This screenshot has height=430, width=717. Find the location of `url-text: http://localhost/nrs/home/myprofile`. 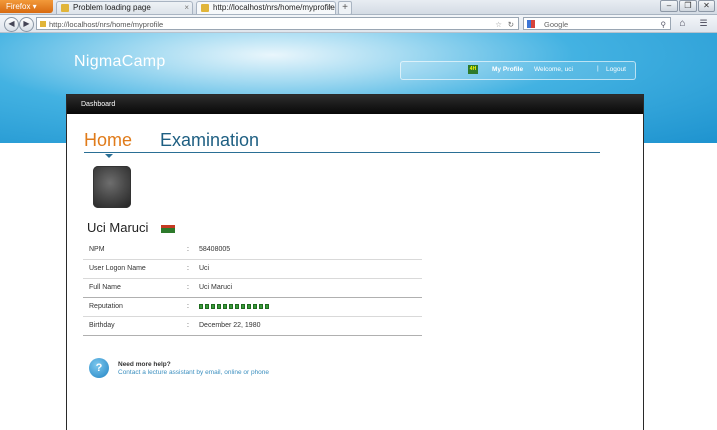

url-text: http://localhost/nrs/home/myprofile is located at coordinates (106, 24).